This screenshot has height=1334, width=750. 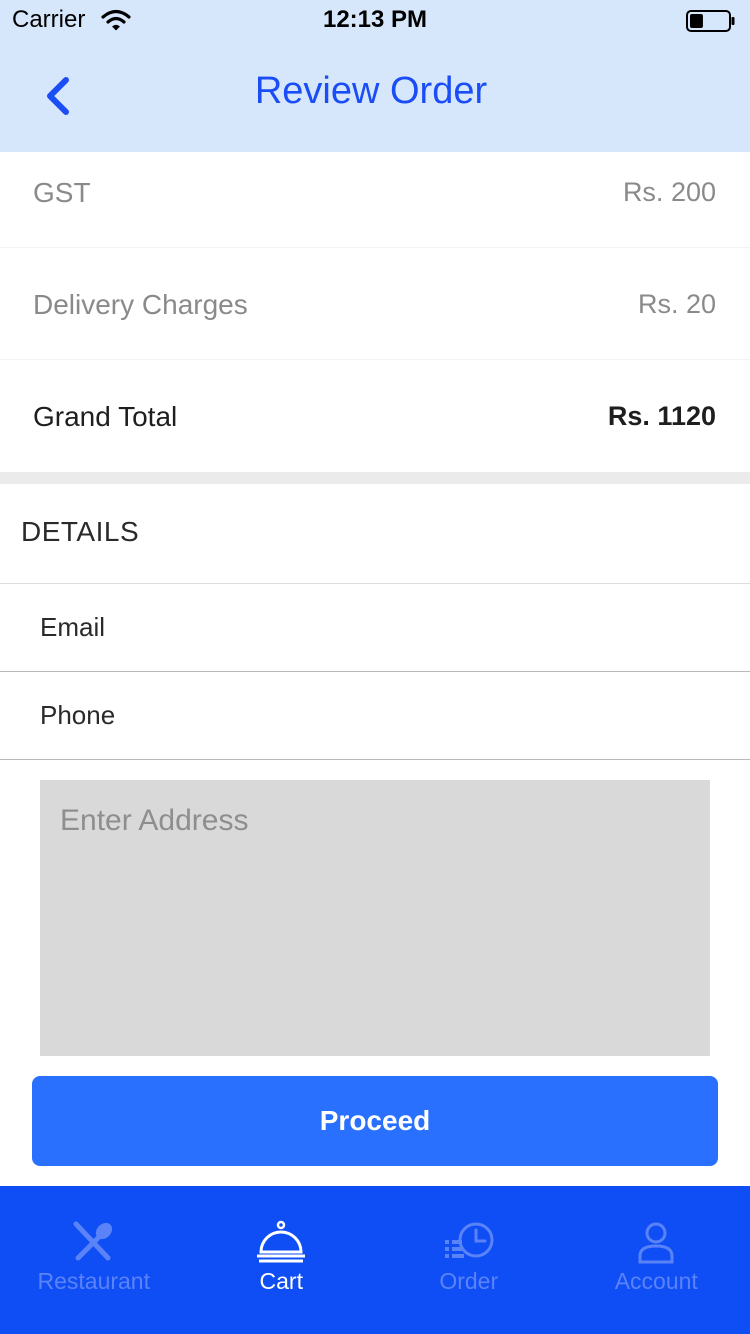 What do you see at coordinates (375, 478) in the screenshot?
I see `section-divider` at bounding box center [375, 478].